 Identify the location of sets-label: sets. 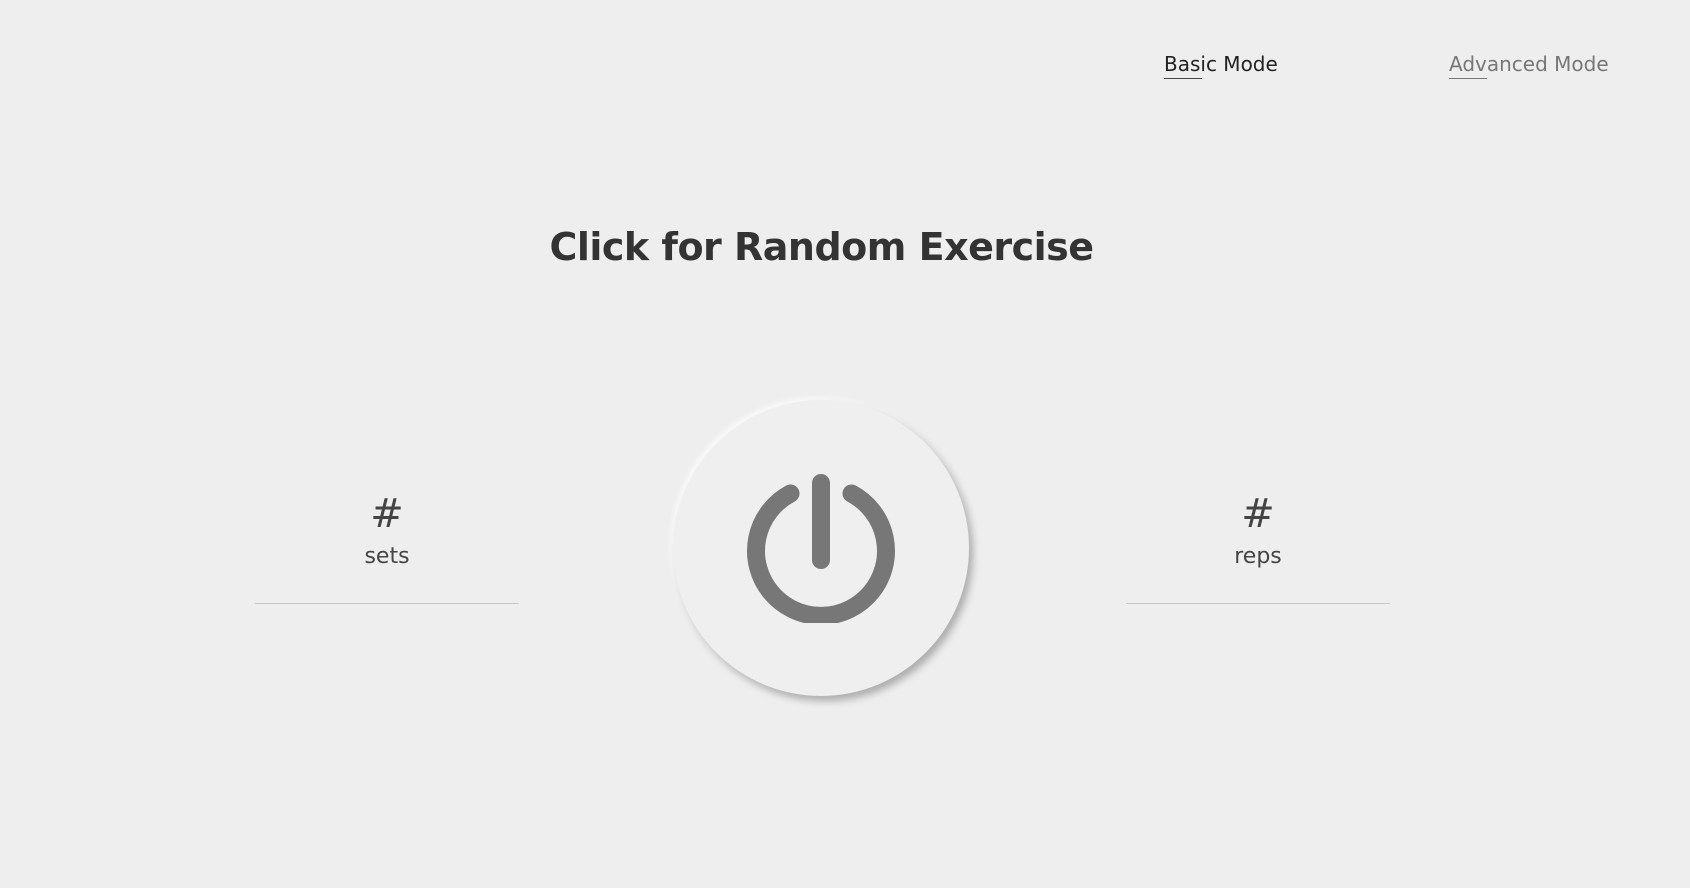
(387, 556).